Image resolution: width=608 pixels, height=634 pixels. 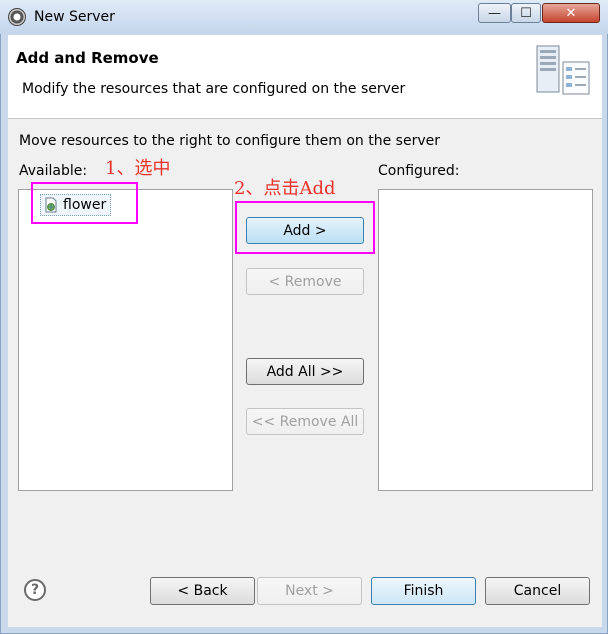 I want to click on annotation-step1: 1、选中, so click(x=138, y=168).